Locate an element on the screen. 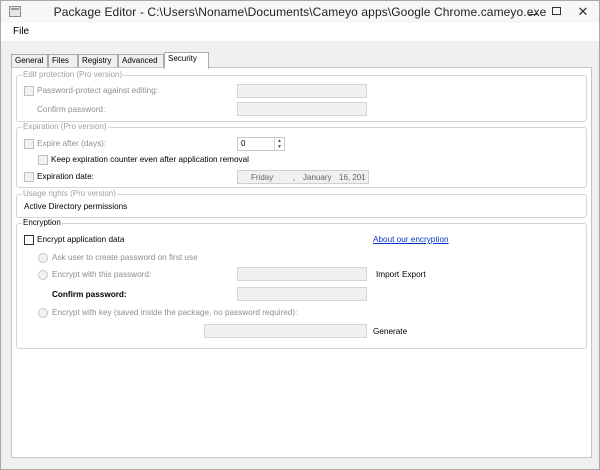 This screenshot has height=470, width=600. keep-counter-checkbox is located at coordinates (43, 160).